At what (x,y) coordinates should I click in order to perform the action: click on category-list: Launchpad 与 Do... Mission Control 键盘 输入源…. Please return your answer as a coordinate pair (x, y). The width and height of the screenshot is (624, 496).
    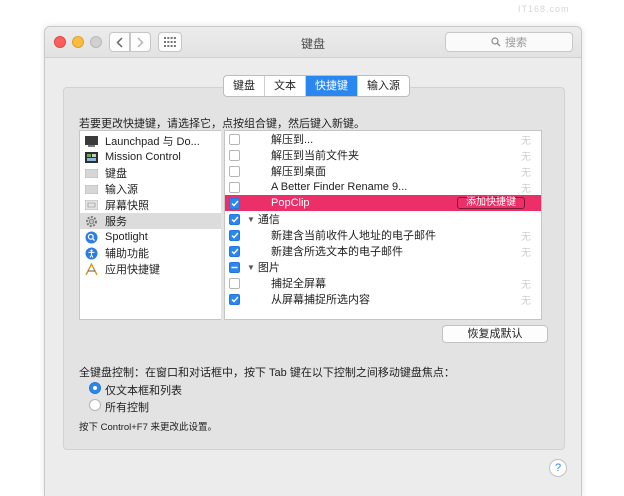
    Looking at the image, I should click on (151, 225).